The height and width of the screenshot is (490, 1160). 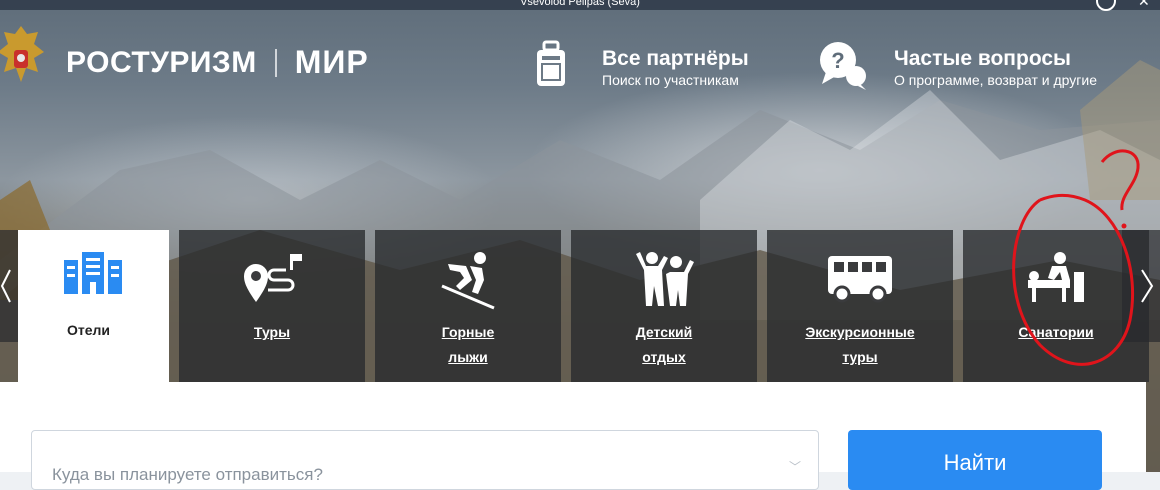 I want to click on massage-icon, so click(x=1056, y=277).